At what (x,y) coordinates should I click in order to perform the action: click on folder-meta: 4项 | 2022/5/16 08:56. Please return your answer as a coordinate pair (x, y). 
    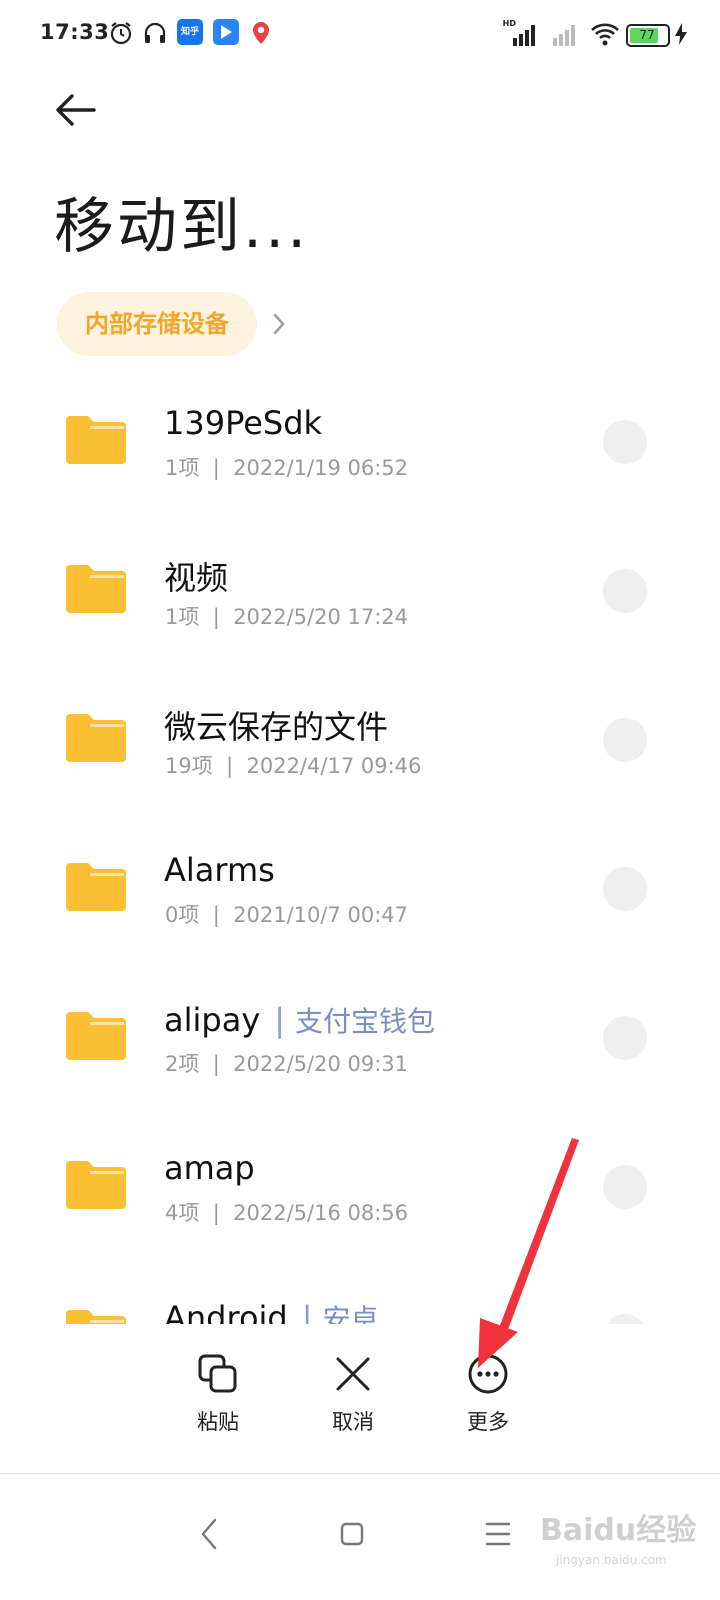
    Looking at the image, I should click on (287, 1213).